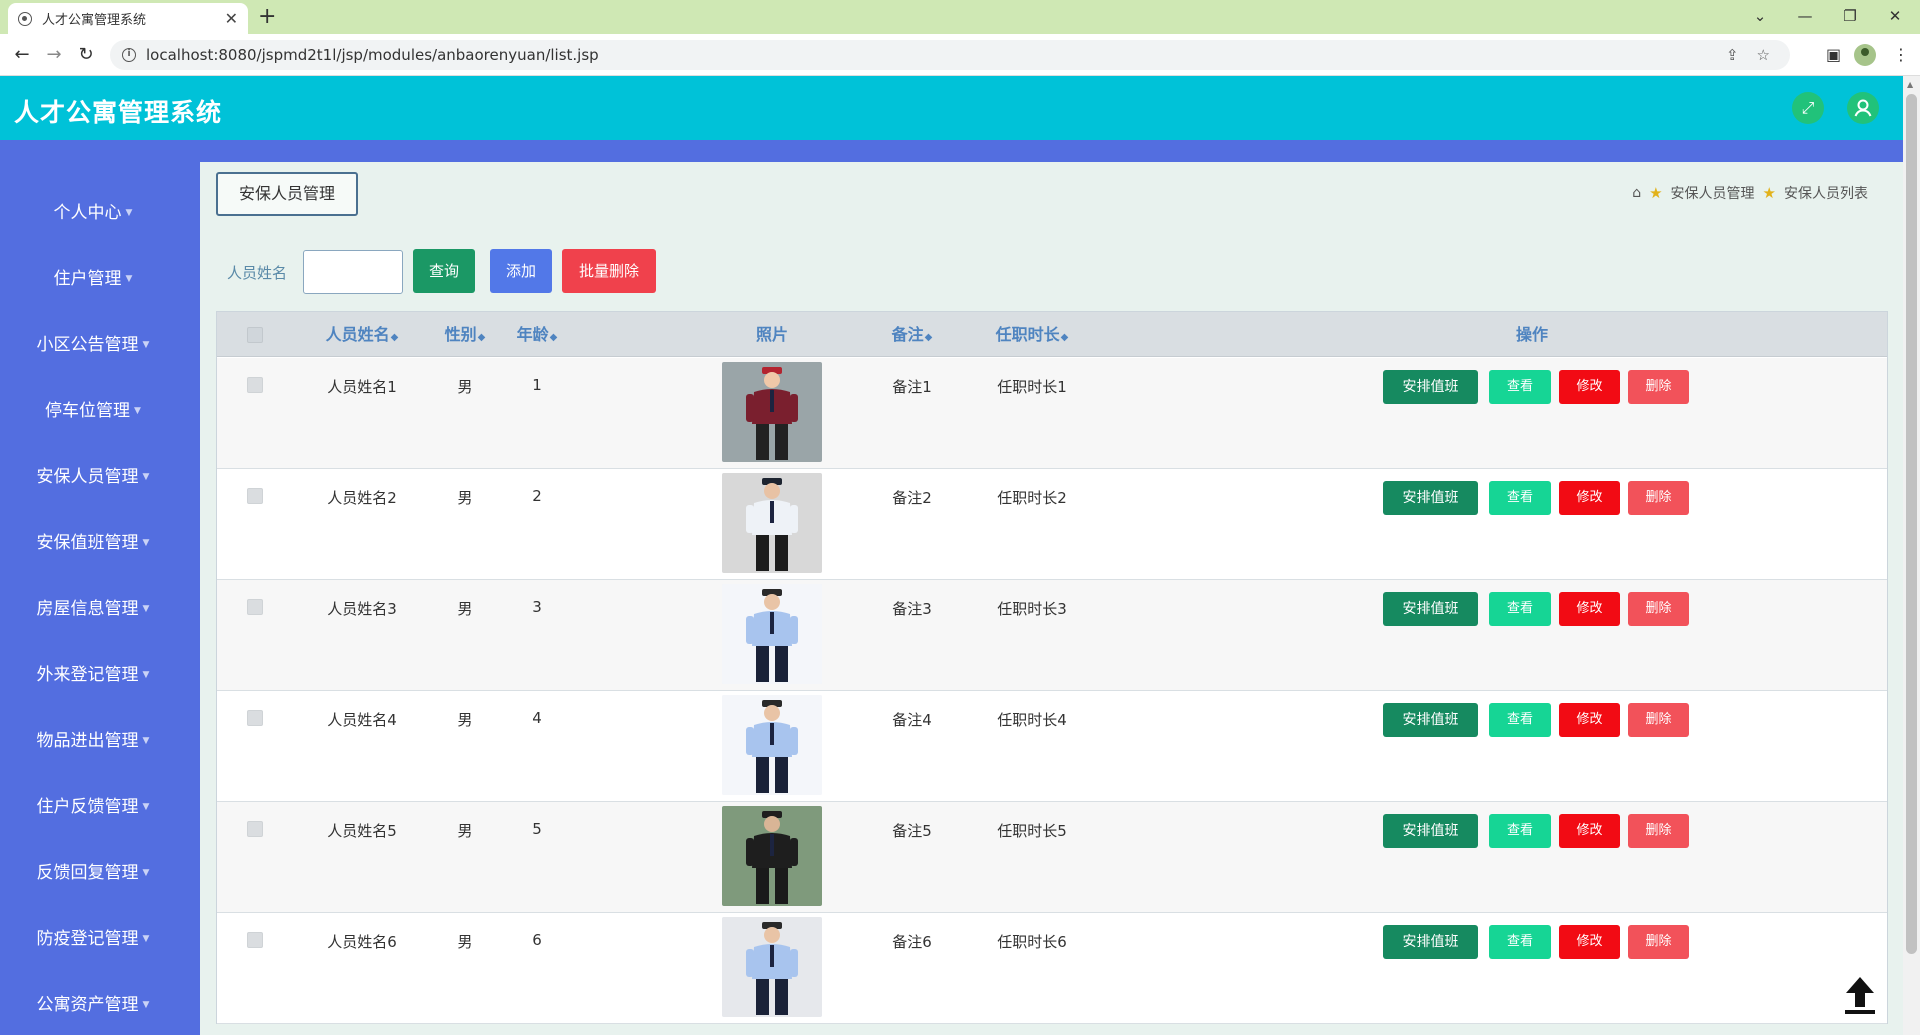 The height and width of the screenshot is (1035, 1920). Describe the element at coordinates (93, 738) in the screenshot. I see `sidebar-item-goods: 物品进出管理 ▼` at that location.